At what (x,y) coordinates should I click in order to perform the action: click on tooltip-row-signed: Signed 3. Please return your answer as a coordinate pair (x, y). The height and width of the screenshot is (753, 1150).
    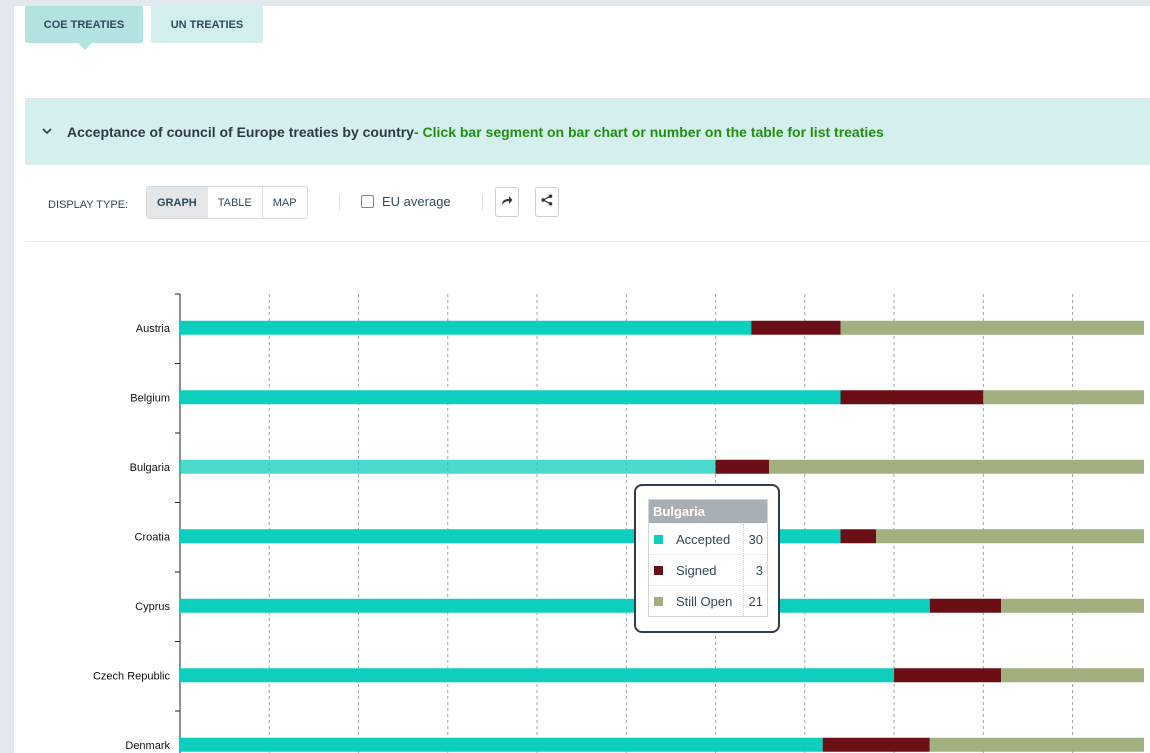
    Looking at the image, I should click on (708, 569).